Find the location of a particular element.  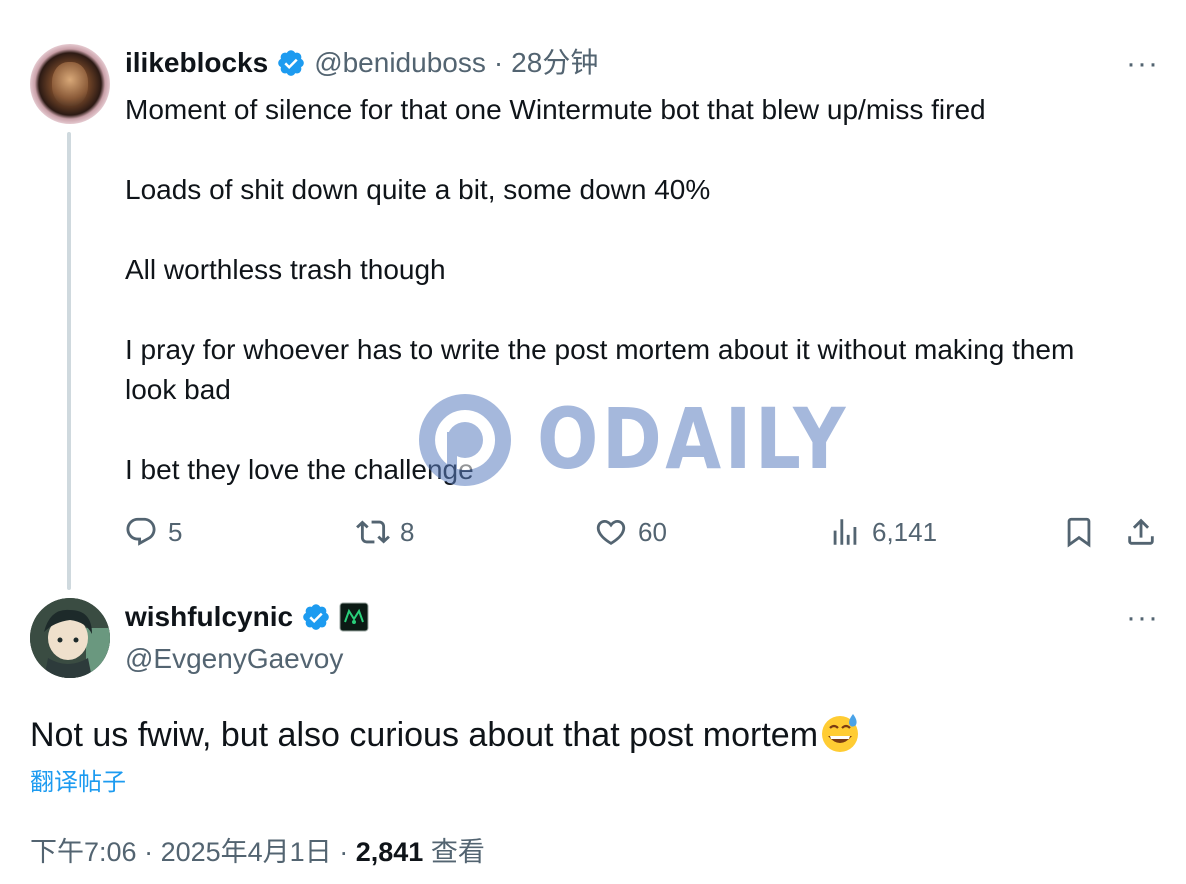

like-count: 60 is located at coordinates (652, 531).